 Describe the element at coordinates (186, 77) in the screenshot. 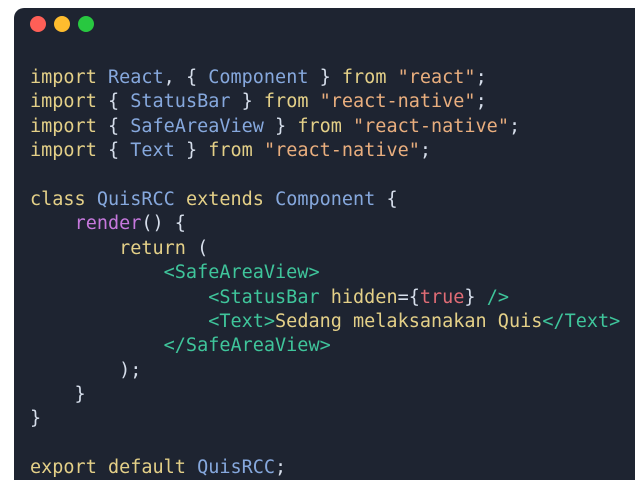

I see `code-token: , {` at that location.